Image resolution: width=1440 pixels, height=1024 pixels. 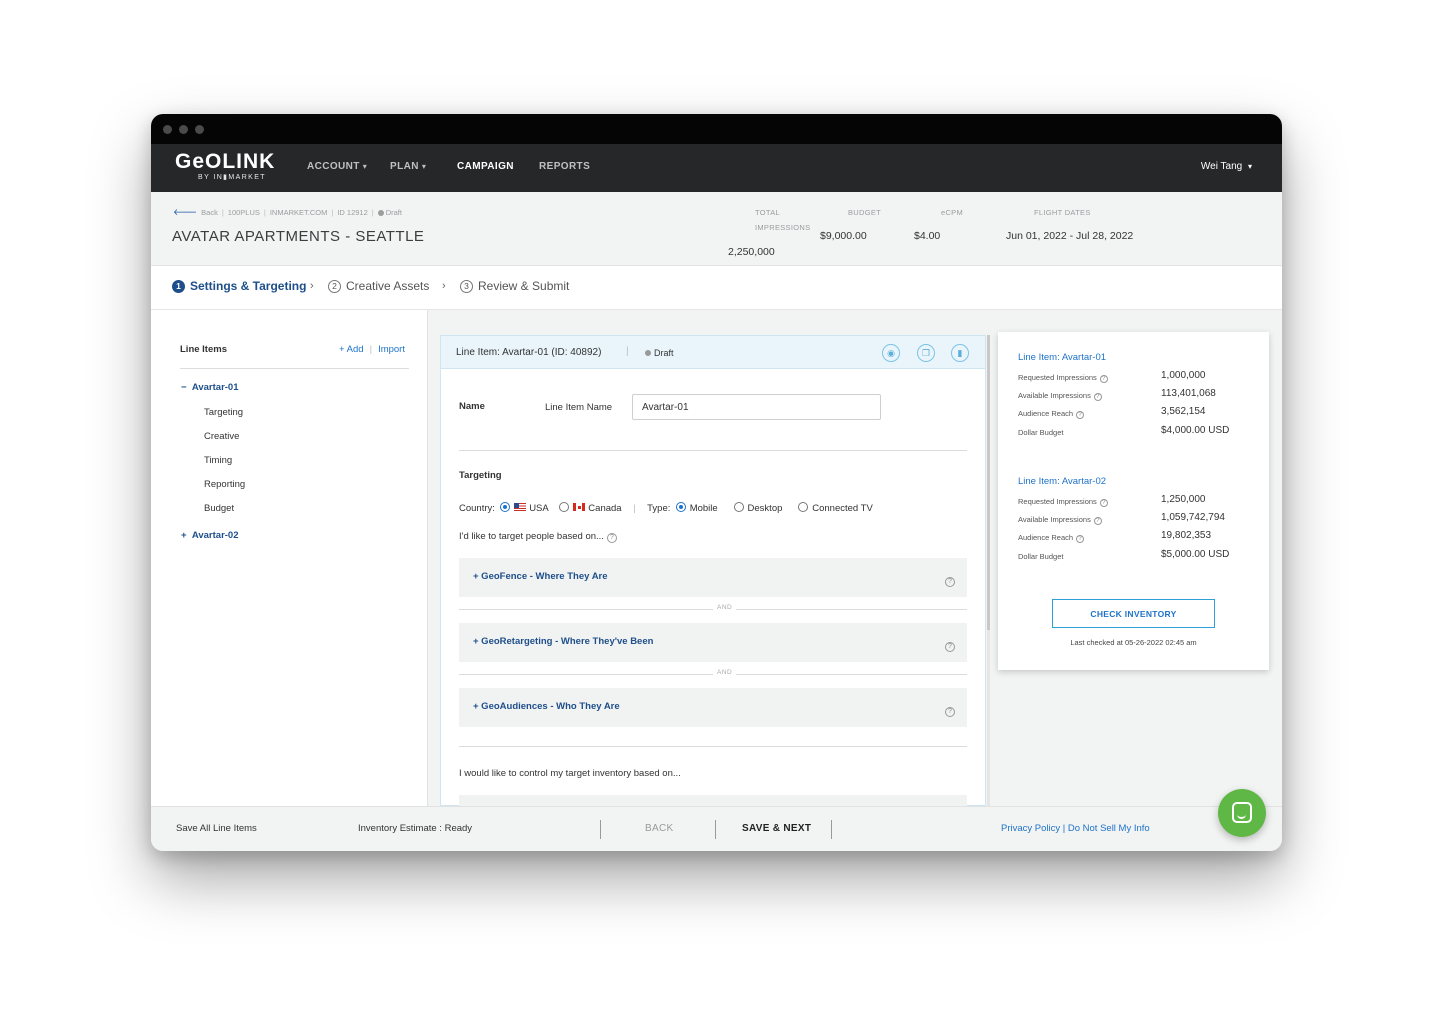 I want to click on back-button: BACK, so click(x=659, y=828).